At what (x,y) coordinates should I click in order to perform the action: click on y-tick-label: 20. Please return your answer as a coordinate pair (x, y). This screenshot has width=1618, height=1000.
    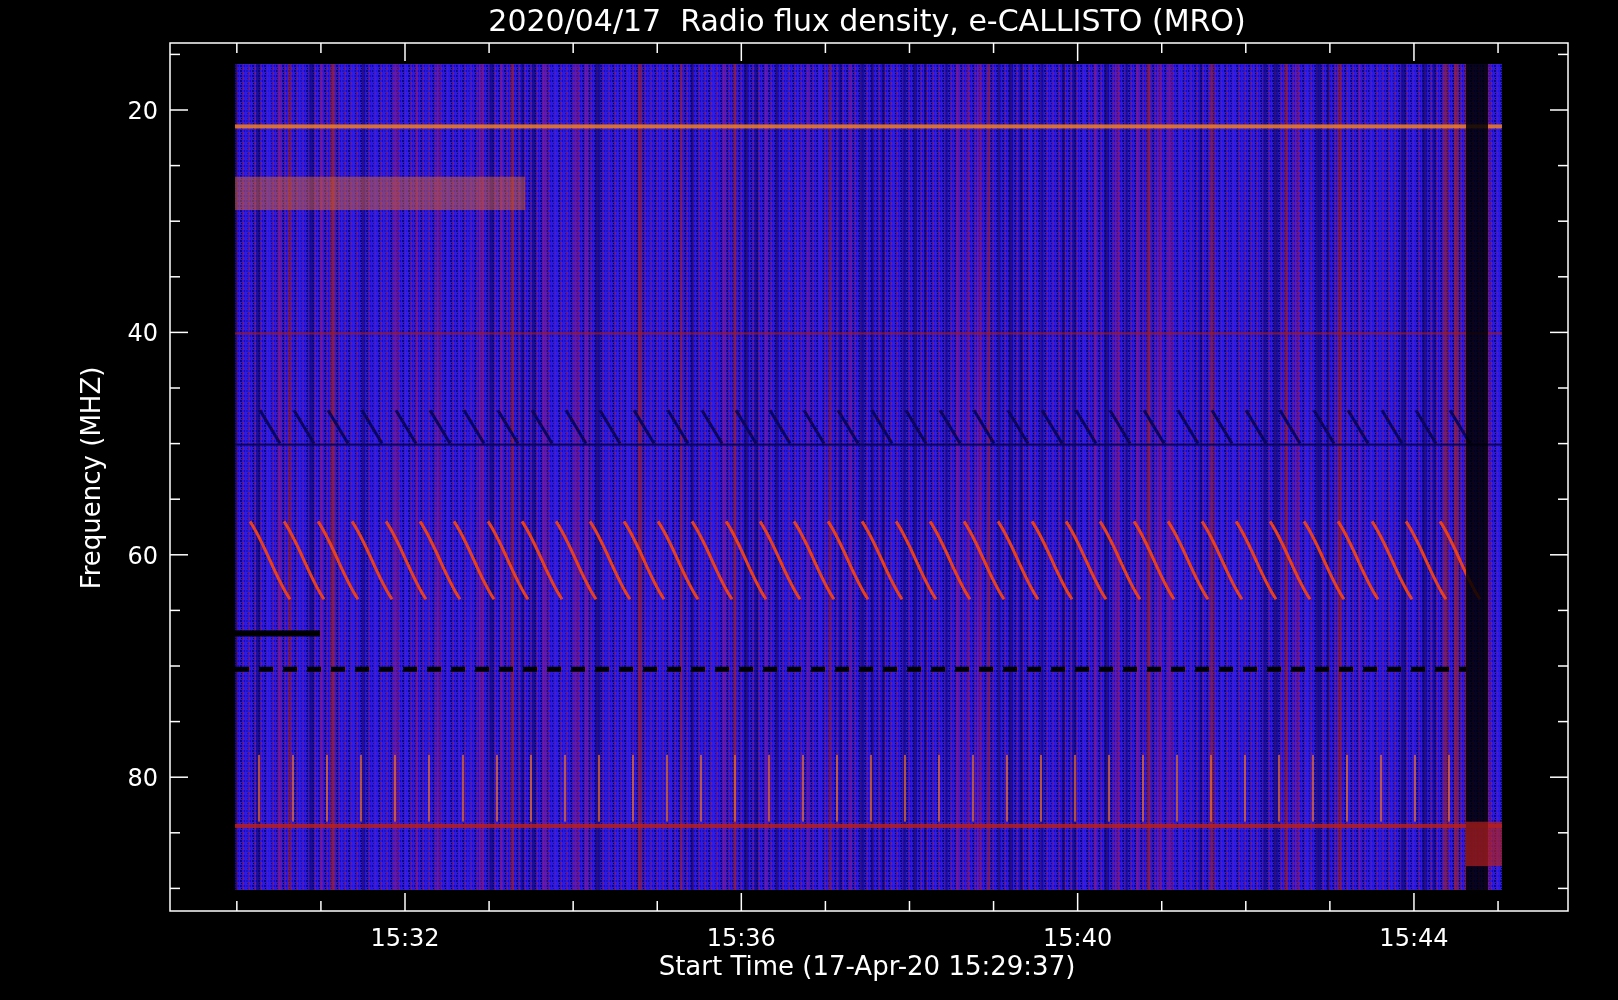
    Looking at the image, I should click on (142, 111).